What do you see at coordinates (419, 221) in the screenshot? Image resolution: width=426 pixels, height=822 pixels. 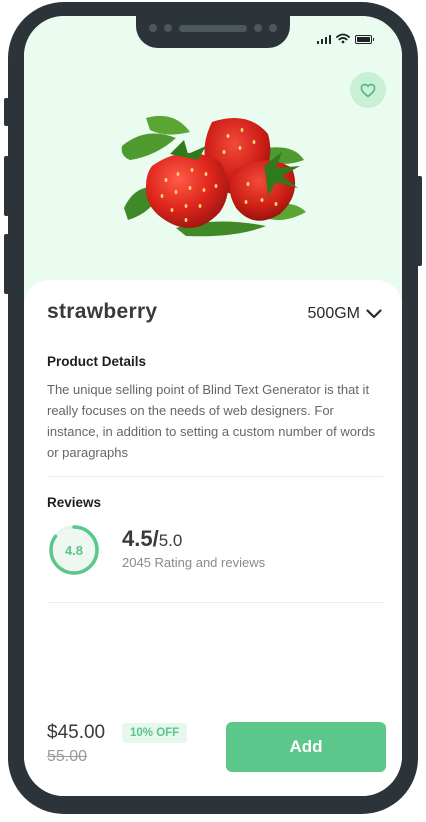 I see `side-button-power` at bounding box center [419, 221].